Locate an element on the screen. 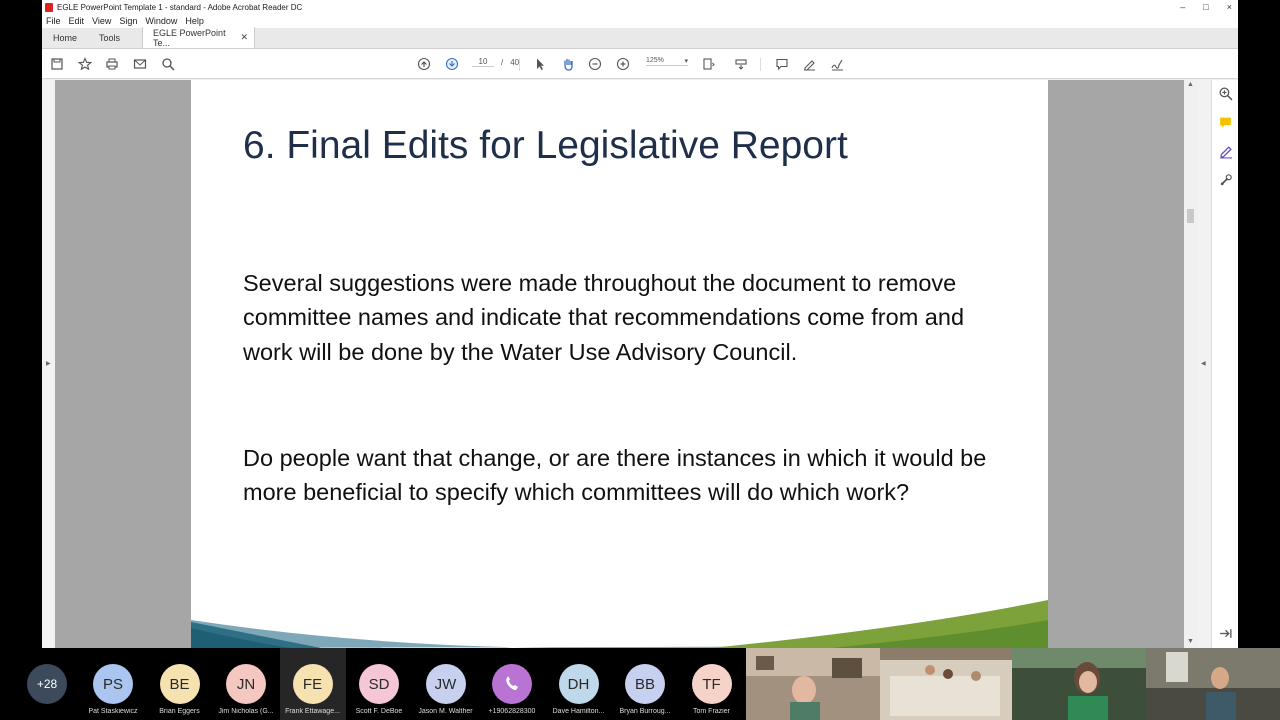 Image resolution: width=1280 pixels, height=720 pixels. participant-avatar: SD is located at coordinates (379, 684).